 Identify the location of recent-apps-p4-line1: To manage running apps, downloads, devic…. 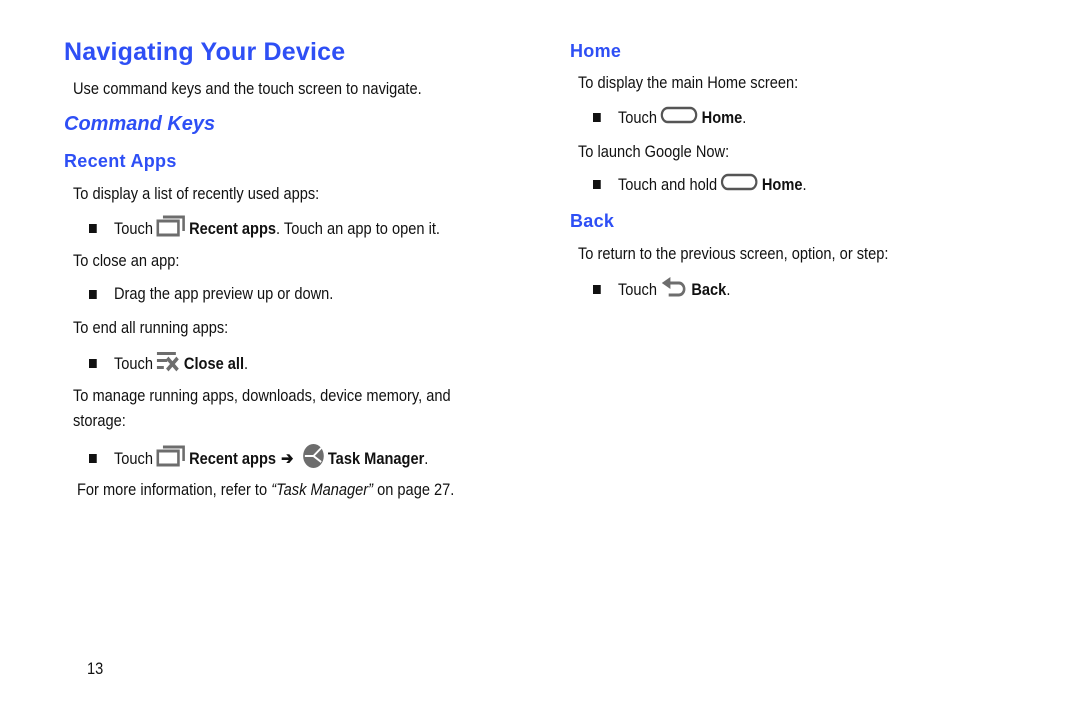
(262, 395).